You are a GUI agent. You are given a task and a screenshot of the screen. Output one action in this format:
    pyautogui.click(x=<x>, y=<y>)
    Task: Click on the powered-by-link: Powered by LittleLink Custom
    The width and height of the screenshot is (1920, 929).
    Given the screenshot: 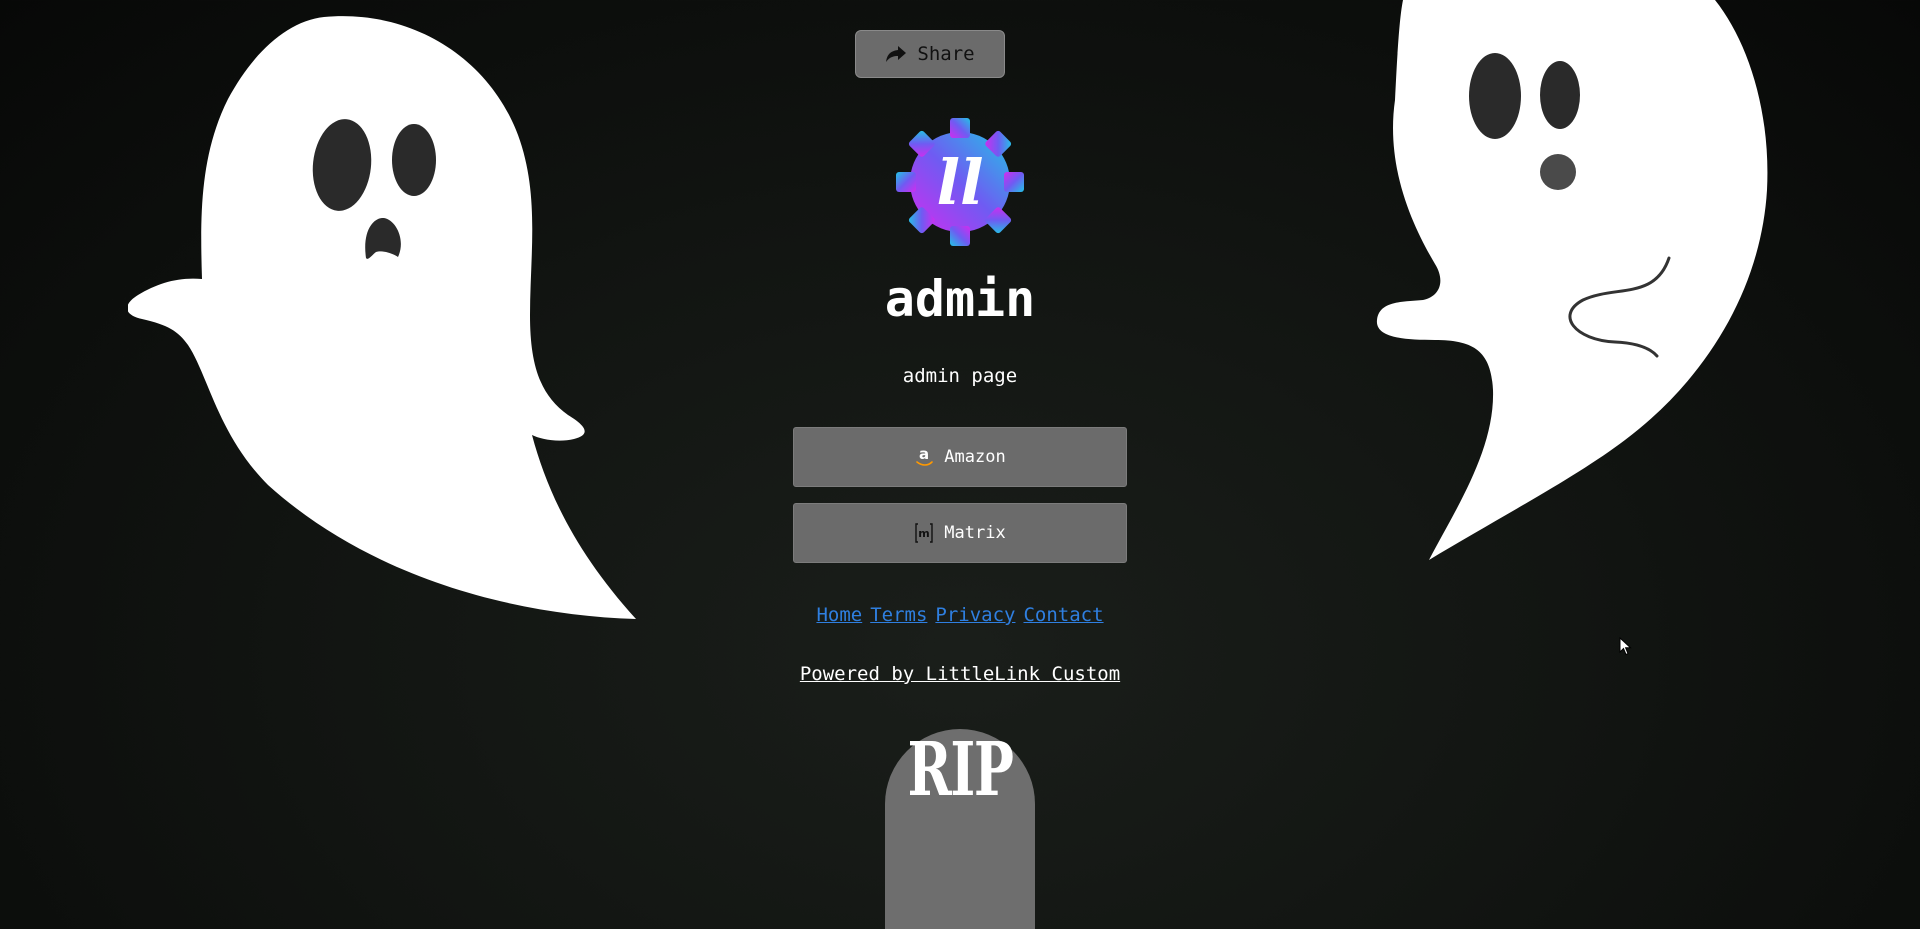 What is the action you would take?
    pyautogui.click(x=960, y=674)
    